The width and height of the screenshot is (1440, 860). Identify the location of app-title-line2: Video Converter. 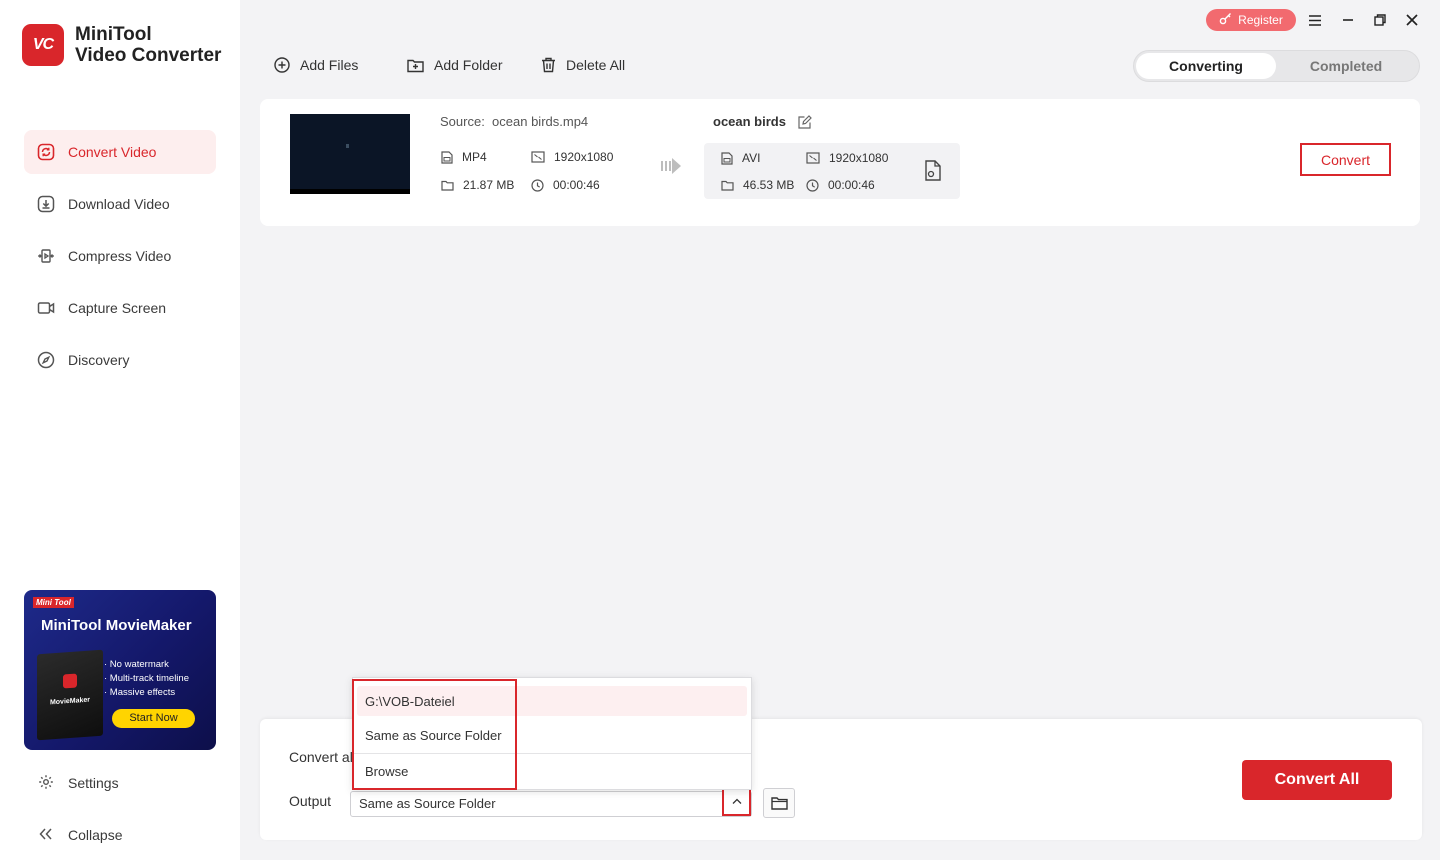
(148, 55).